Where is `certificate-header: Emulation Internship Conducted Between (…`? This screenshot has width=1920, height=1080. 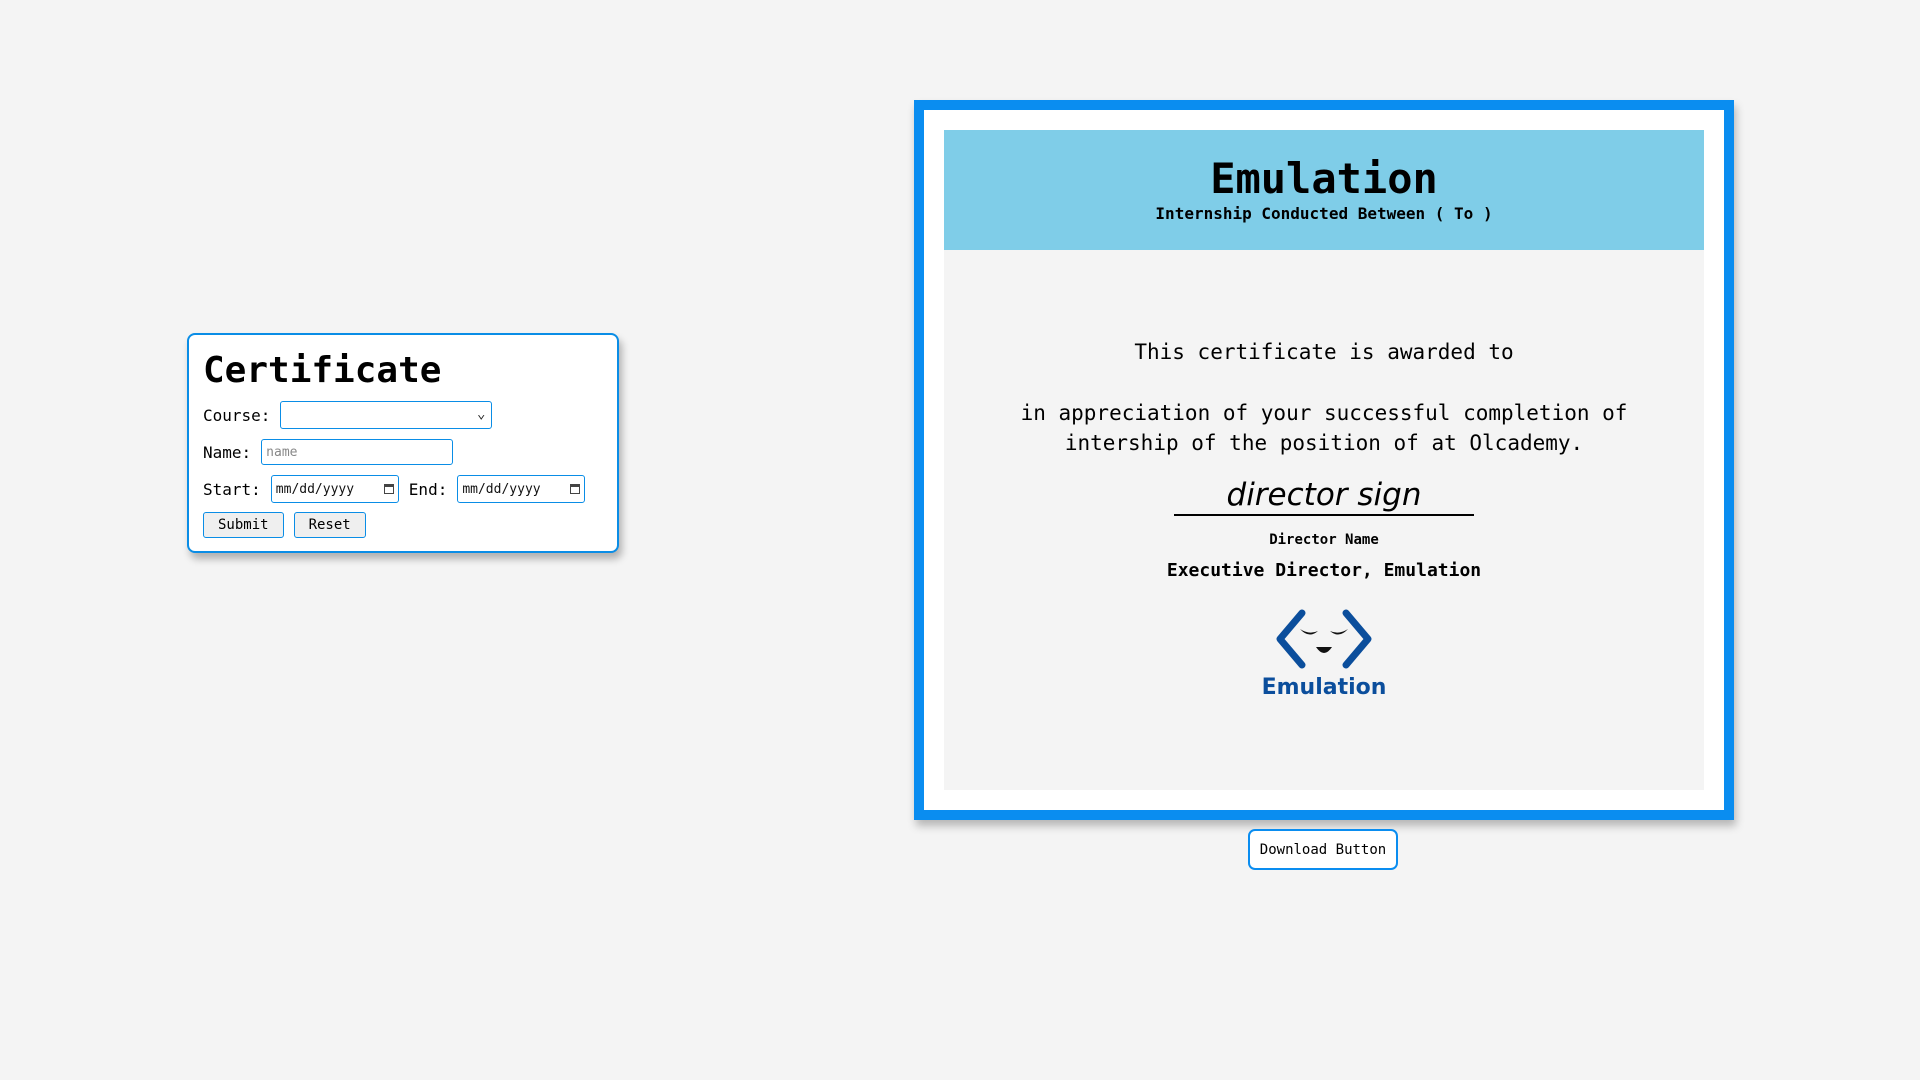 certificate-header: Emulation Internship Conducted Between (… is located at coordinates (1324, 190).